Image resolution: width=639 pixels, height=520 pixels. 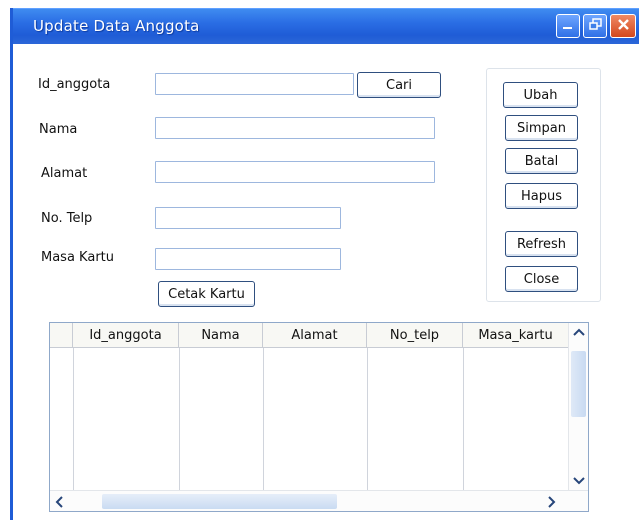 What do you see at coordinates (248, 259) in the screenshot?
I see `masa-kartu-field` at bounding box center [248, 259].